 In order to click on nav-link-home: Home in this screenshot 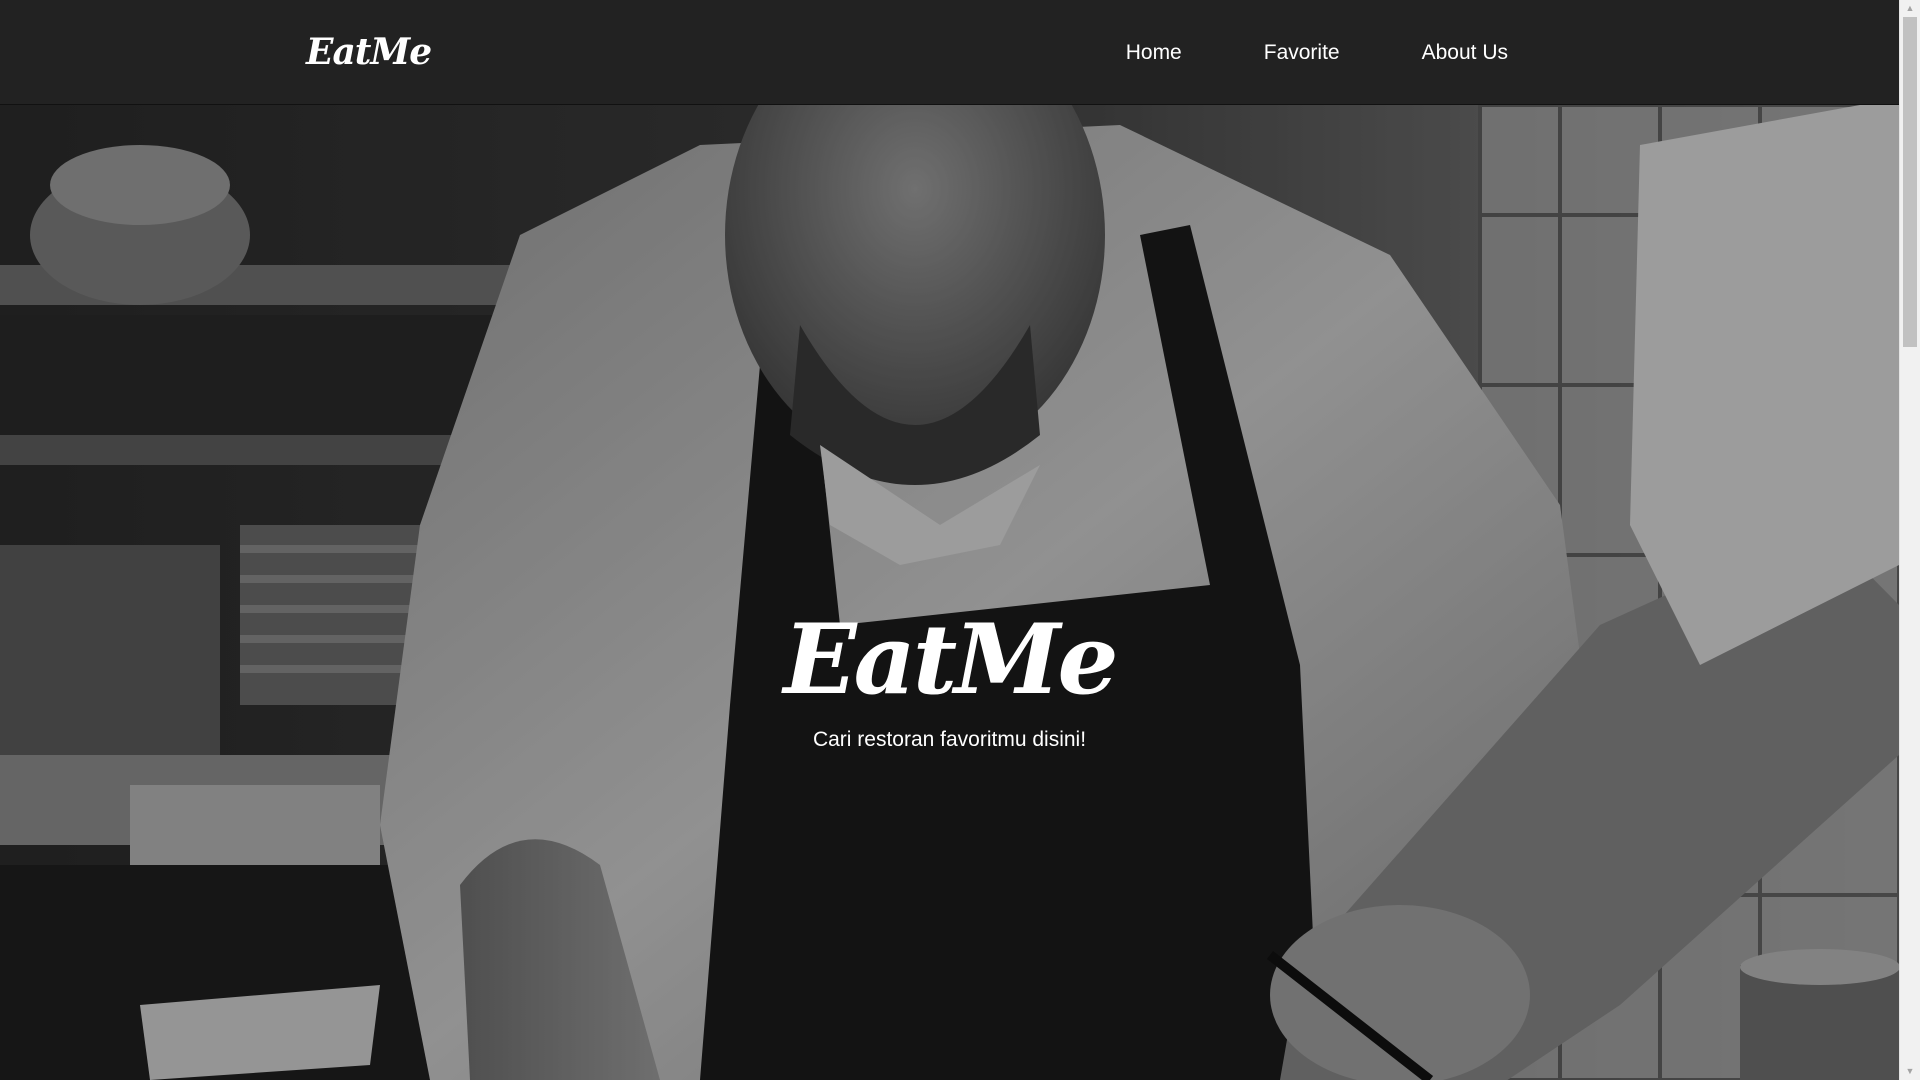, I will do `click(1154, 53)`.